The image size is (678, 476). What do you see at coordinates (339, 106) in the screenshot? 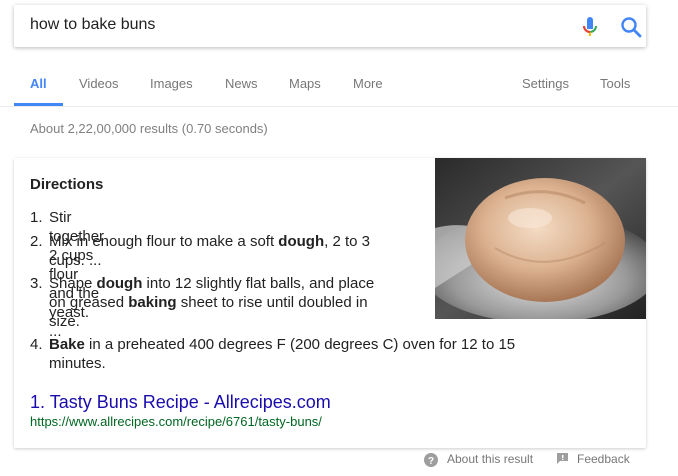
I see `tabs-divider` at bounding box center [339, 106].